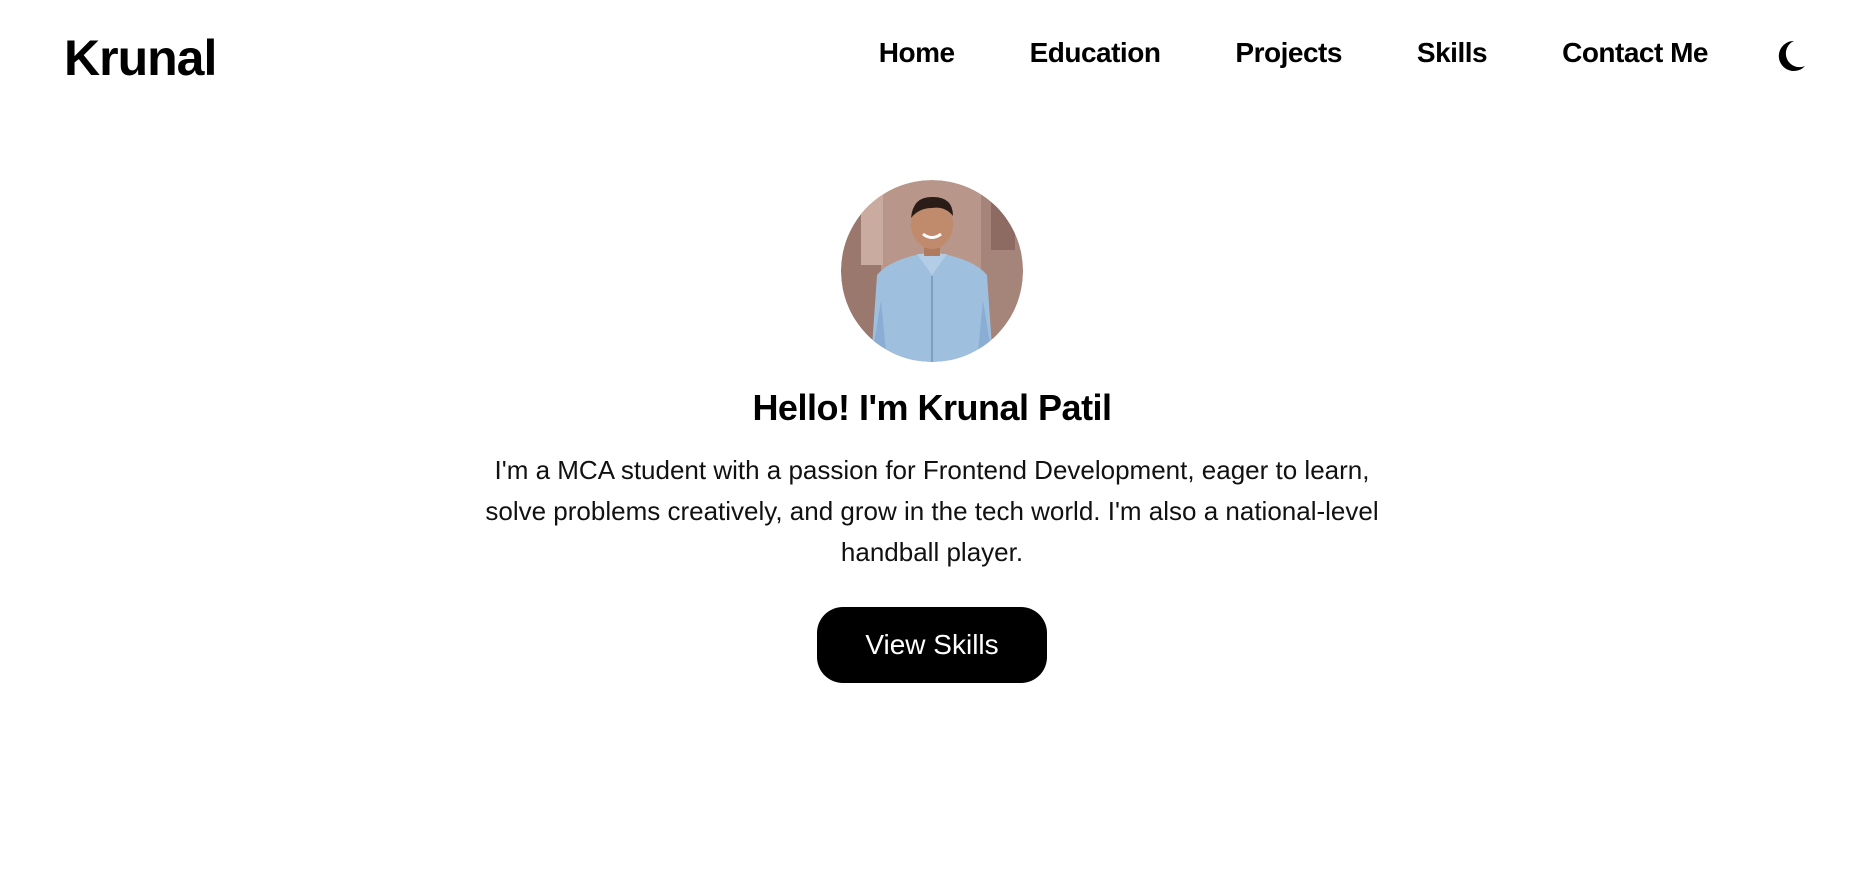 The width and height of the screenshot is (1864, 871). I want to click on brand-logo: Krunal, so click(140, 58).